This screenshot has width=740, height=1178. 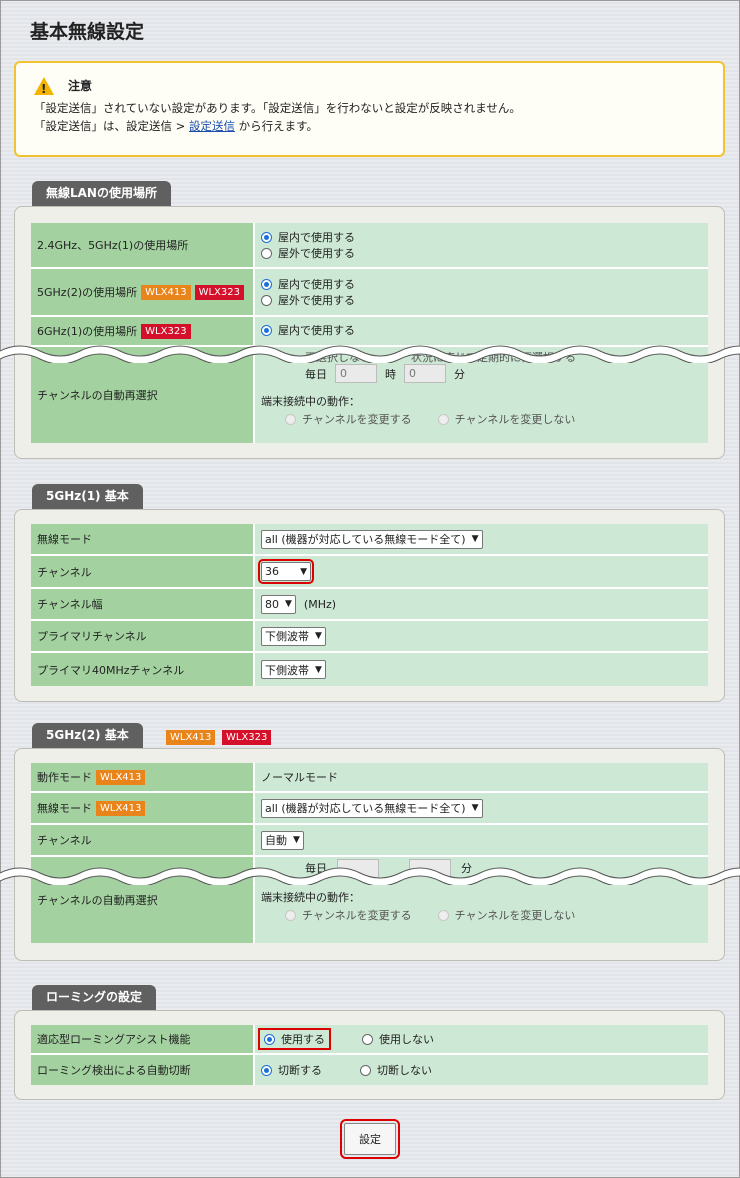 What do you see at coordinates (101, 193) in the screenshot?
I see `section-tab-location: 無線LANの使用場所` at bounding box center [101, 193].